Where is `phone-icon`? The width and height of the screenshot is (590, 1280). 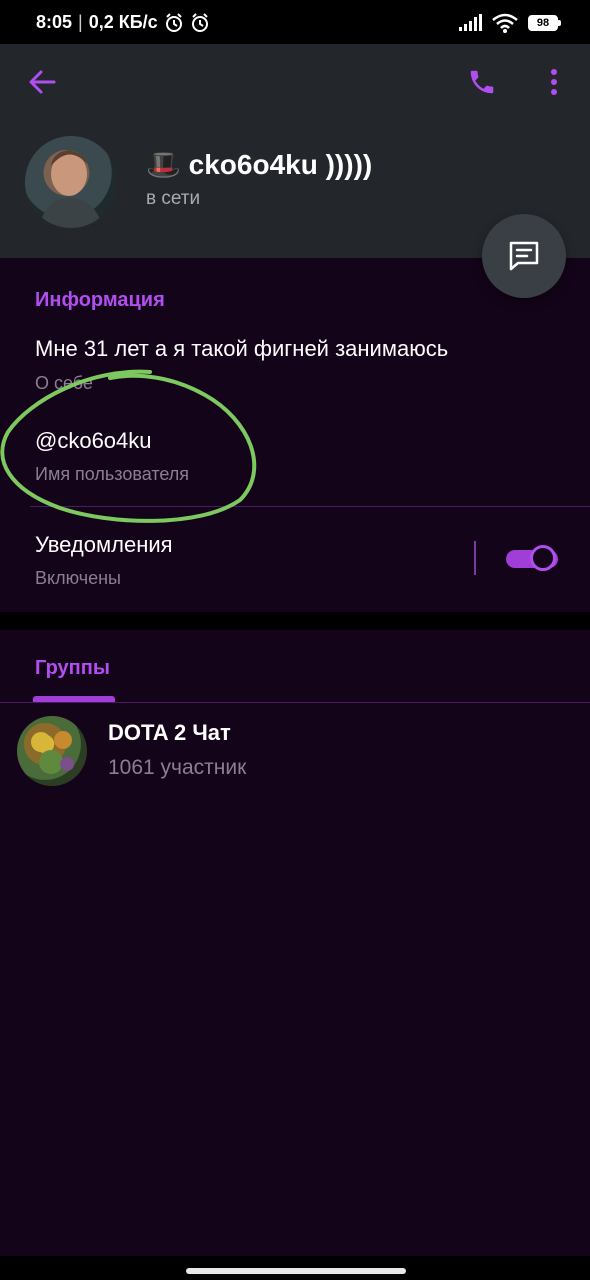
phone-icon is located at coordinates (482, 82).